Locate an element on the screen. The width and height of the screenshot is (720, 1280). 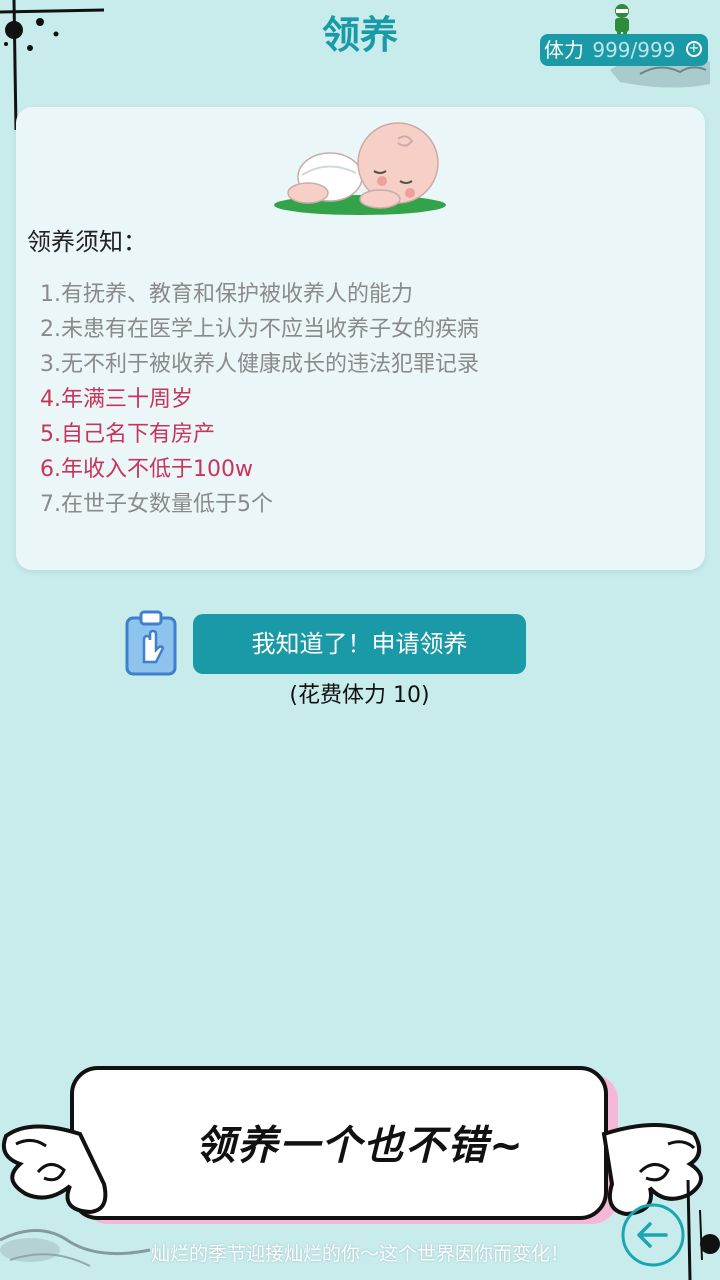
sleeping-baby-icon is located at coordinates (360, 168).